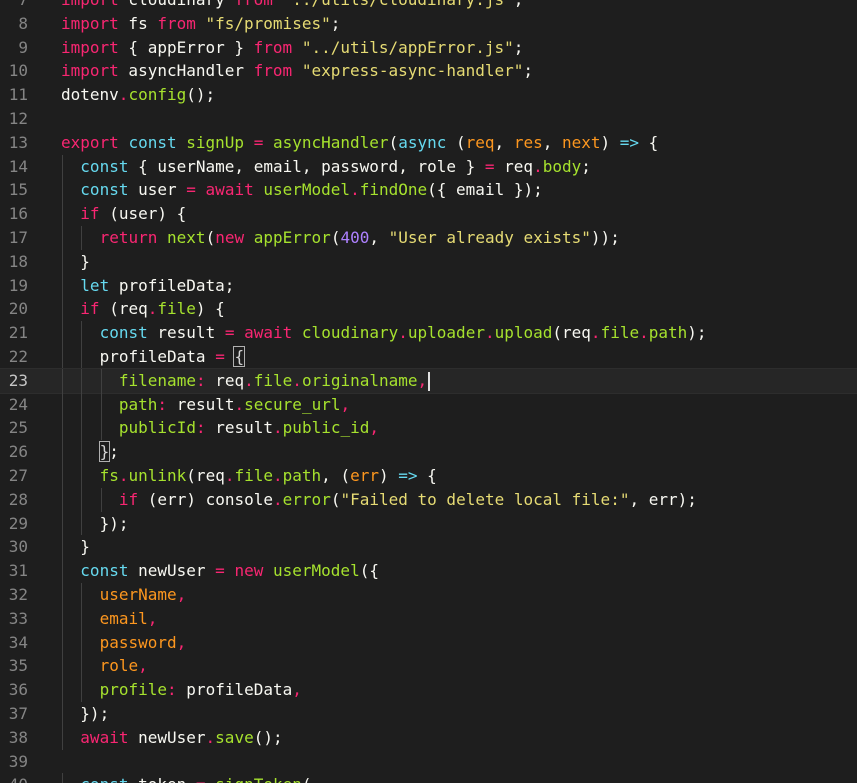 Image resolution: width=857 pixels, height=783 pixels. Describe the element at coordinates (393, 142) in the screenshot. I see `code-token: (` at that location.